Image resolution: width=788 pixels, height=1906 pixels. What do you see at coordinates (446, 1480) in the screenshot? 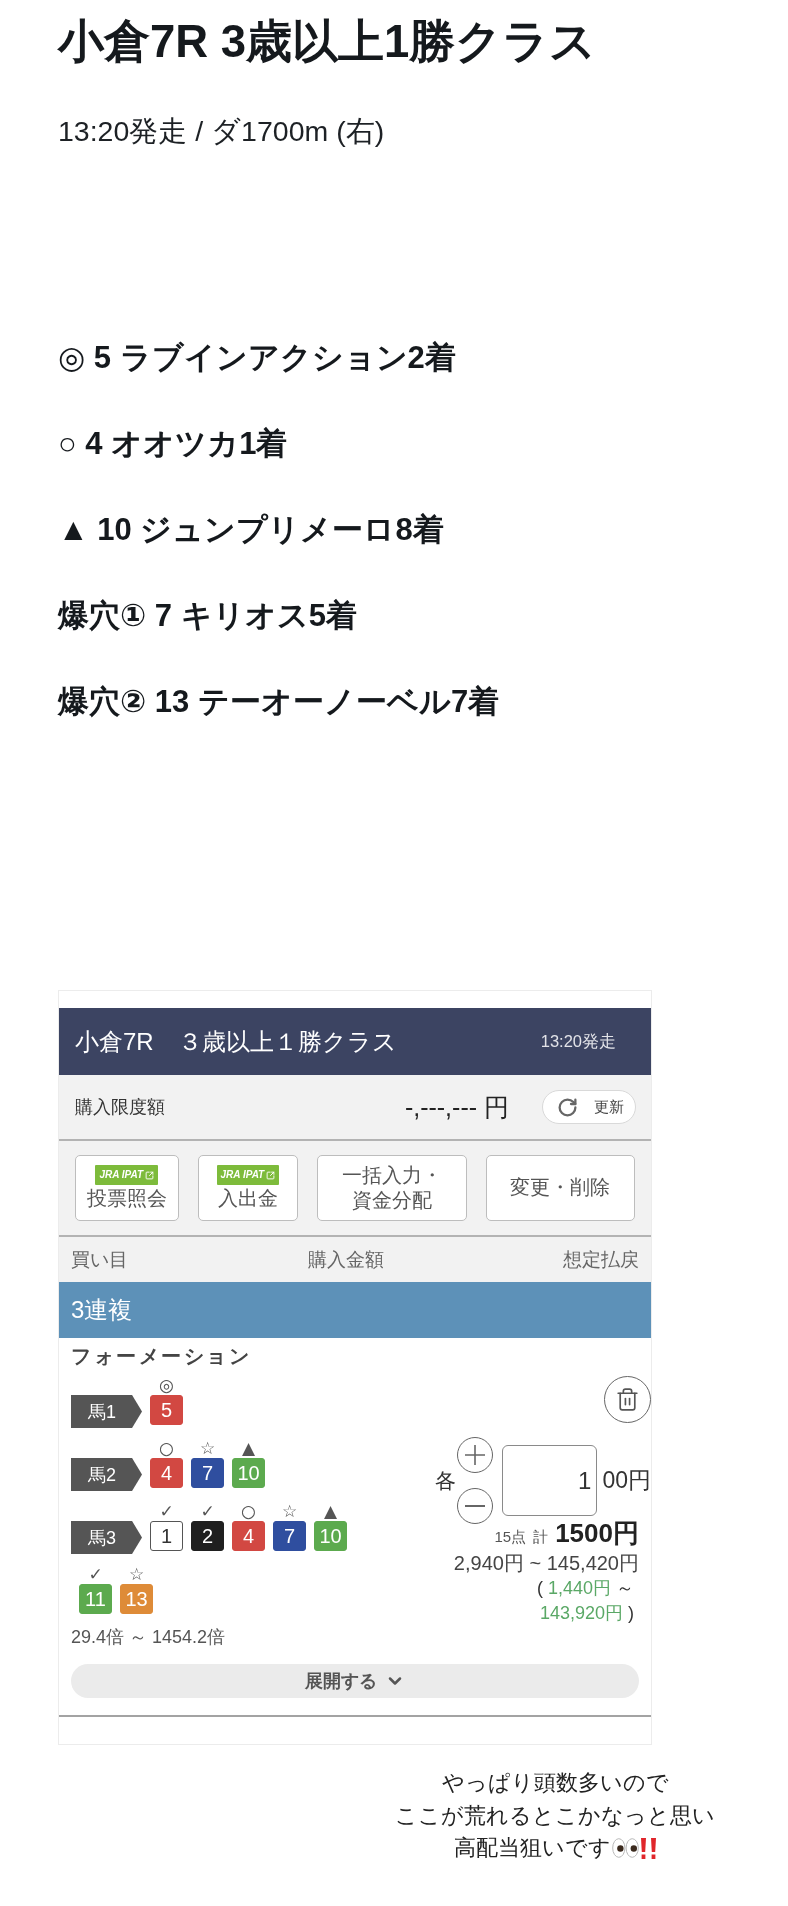
I see `each-label: 各` at bounding box center [446, 1480].